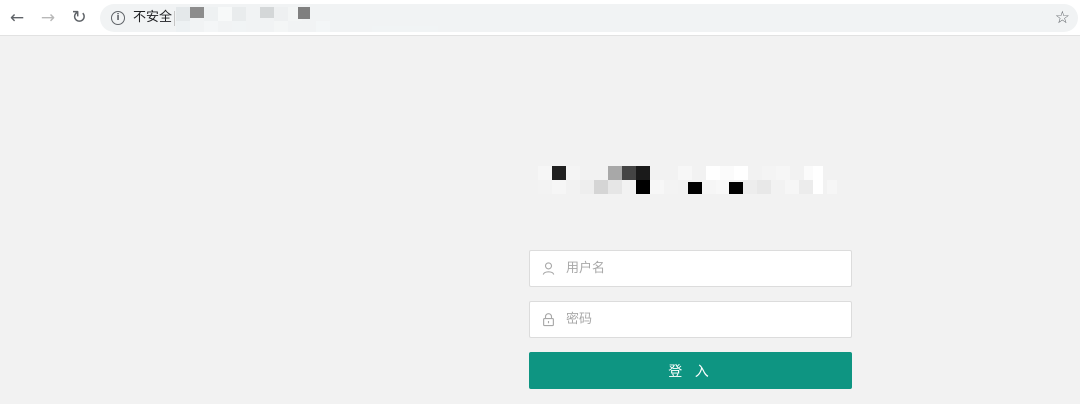 The height and width of the screenshot is (404, 1080). What do you see at coordinates (152, 18) in the screenshot?
I see `security-status-label: 不安全` at bounding box center [152, 18].